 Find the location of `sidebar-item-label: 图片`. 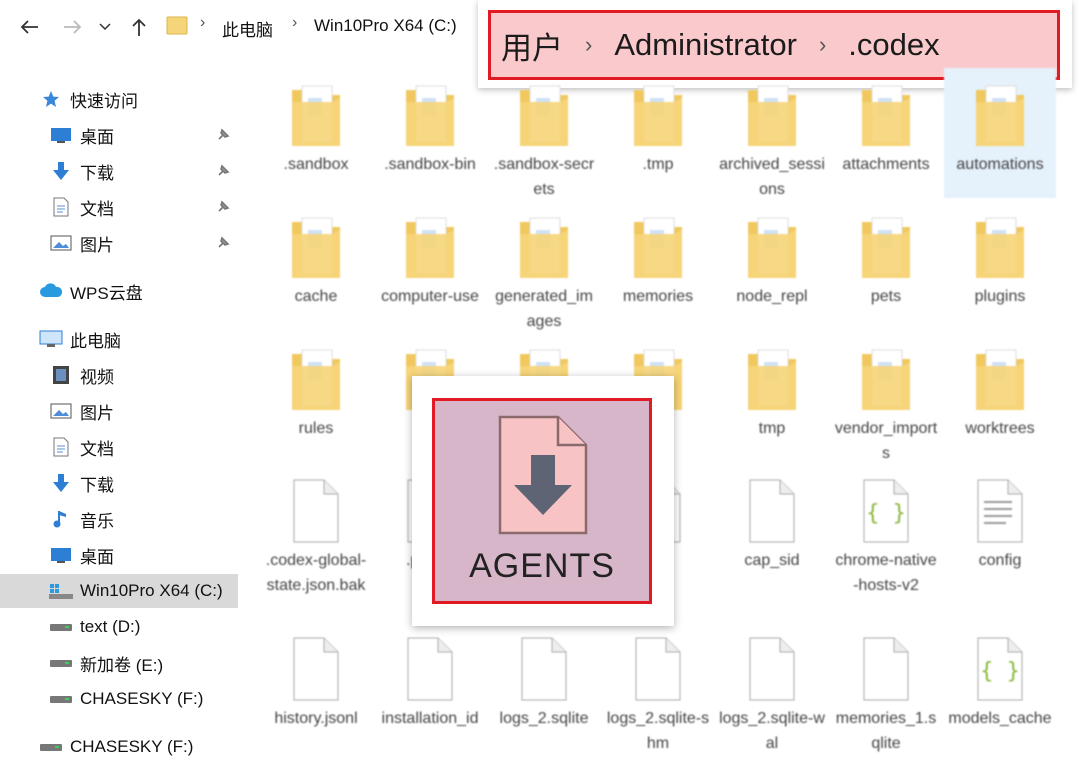

sidebar-item-label: 图片 is located at coordinates (97, 413).